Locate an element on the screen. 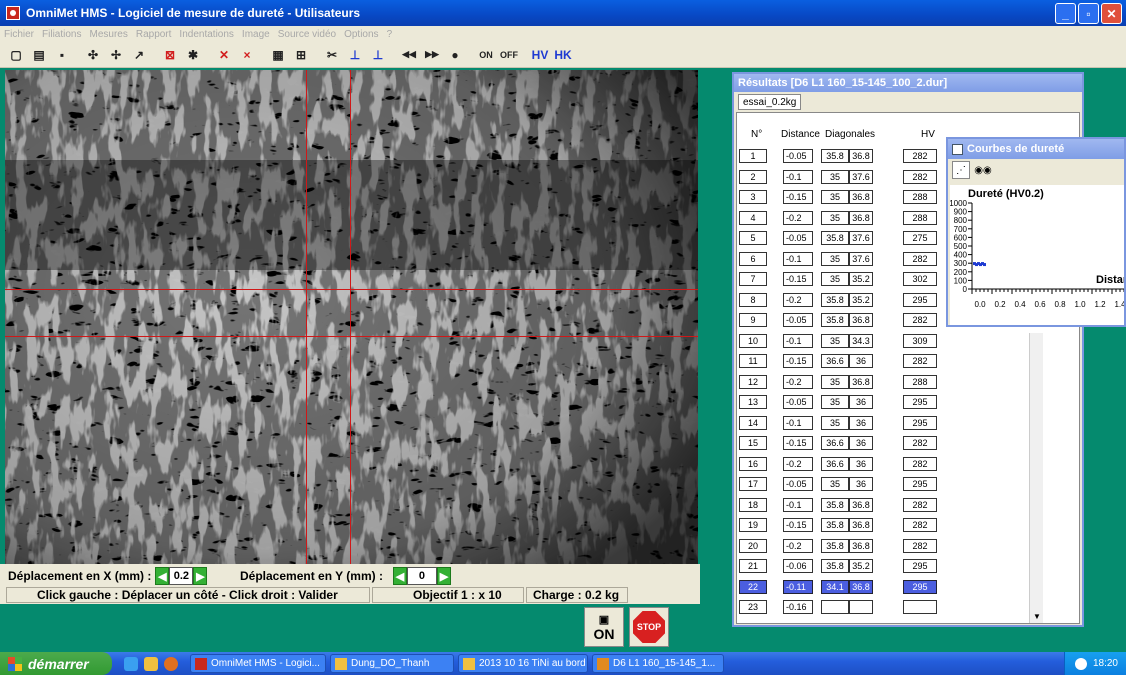 This screenshot has width=1126, height=675. add-p-icon: ↗ is located at coordinates (139, 55).